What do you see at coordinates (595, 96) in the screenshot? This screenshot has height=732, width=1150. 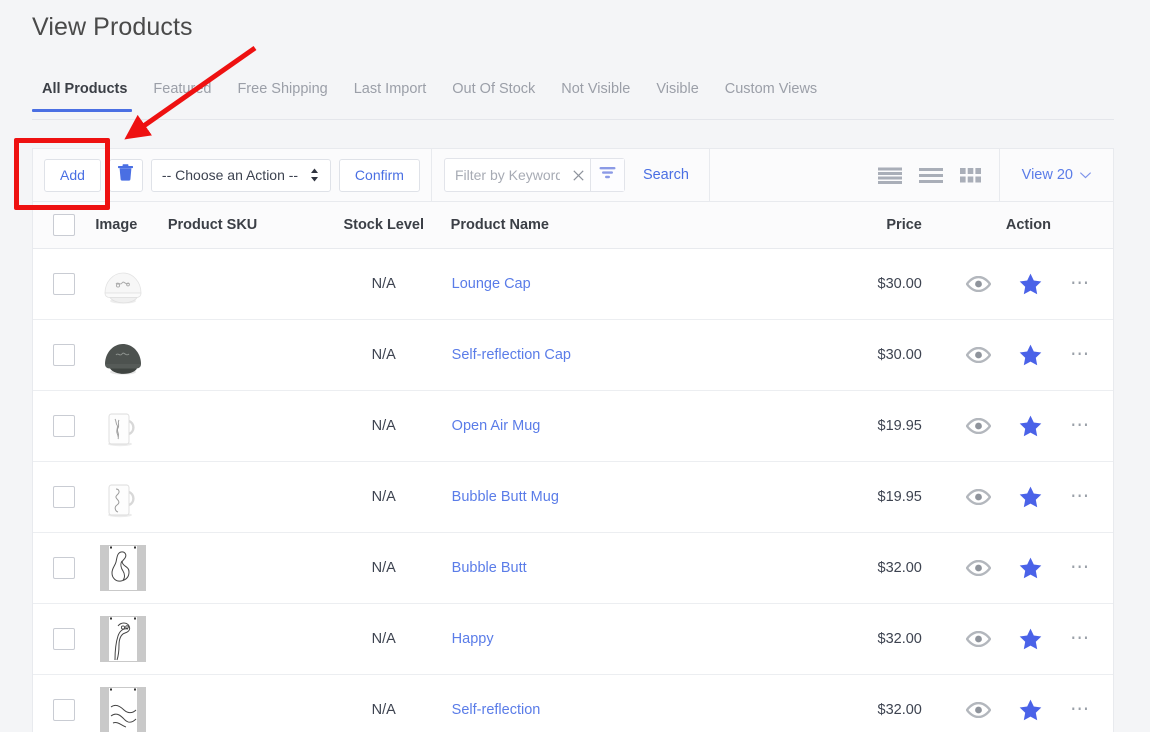 I see `tab-not-visible: Not Visible` at bounding box center [595, 96].